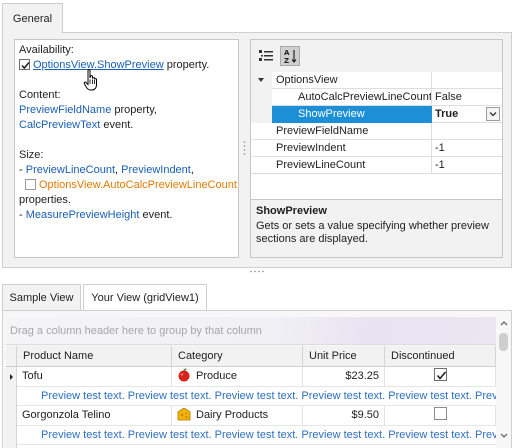 This screenshot has width=515, height=448. What do you see at coordinates (188, 65) in the screenshot?
I see `show-preview-suffix: property.` at bounding box center [188, 65].